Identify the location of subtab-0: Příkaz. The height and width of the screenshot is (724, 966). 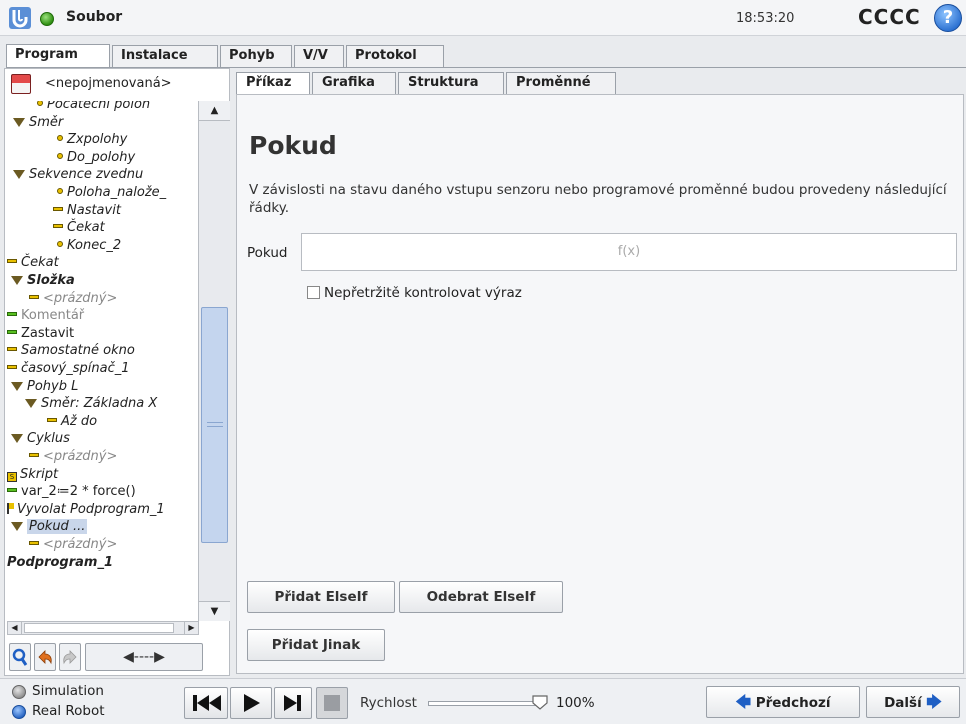
(273, 83).